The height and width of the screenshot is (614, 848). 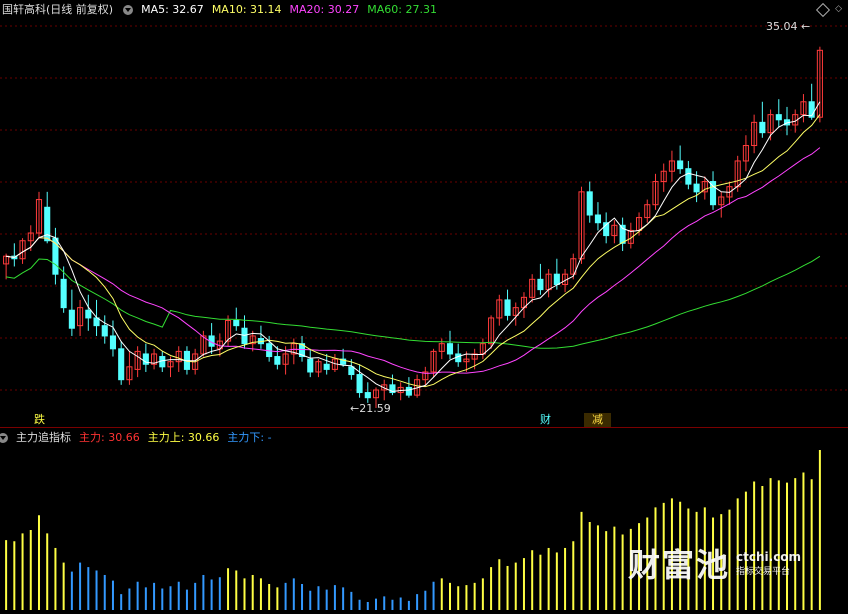 What do you see at coordinates (545, 419) in the screenshot?
I see `signal-cai: 财` at bounding box center [545, 419].